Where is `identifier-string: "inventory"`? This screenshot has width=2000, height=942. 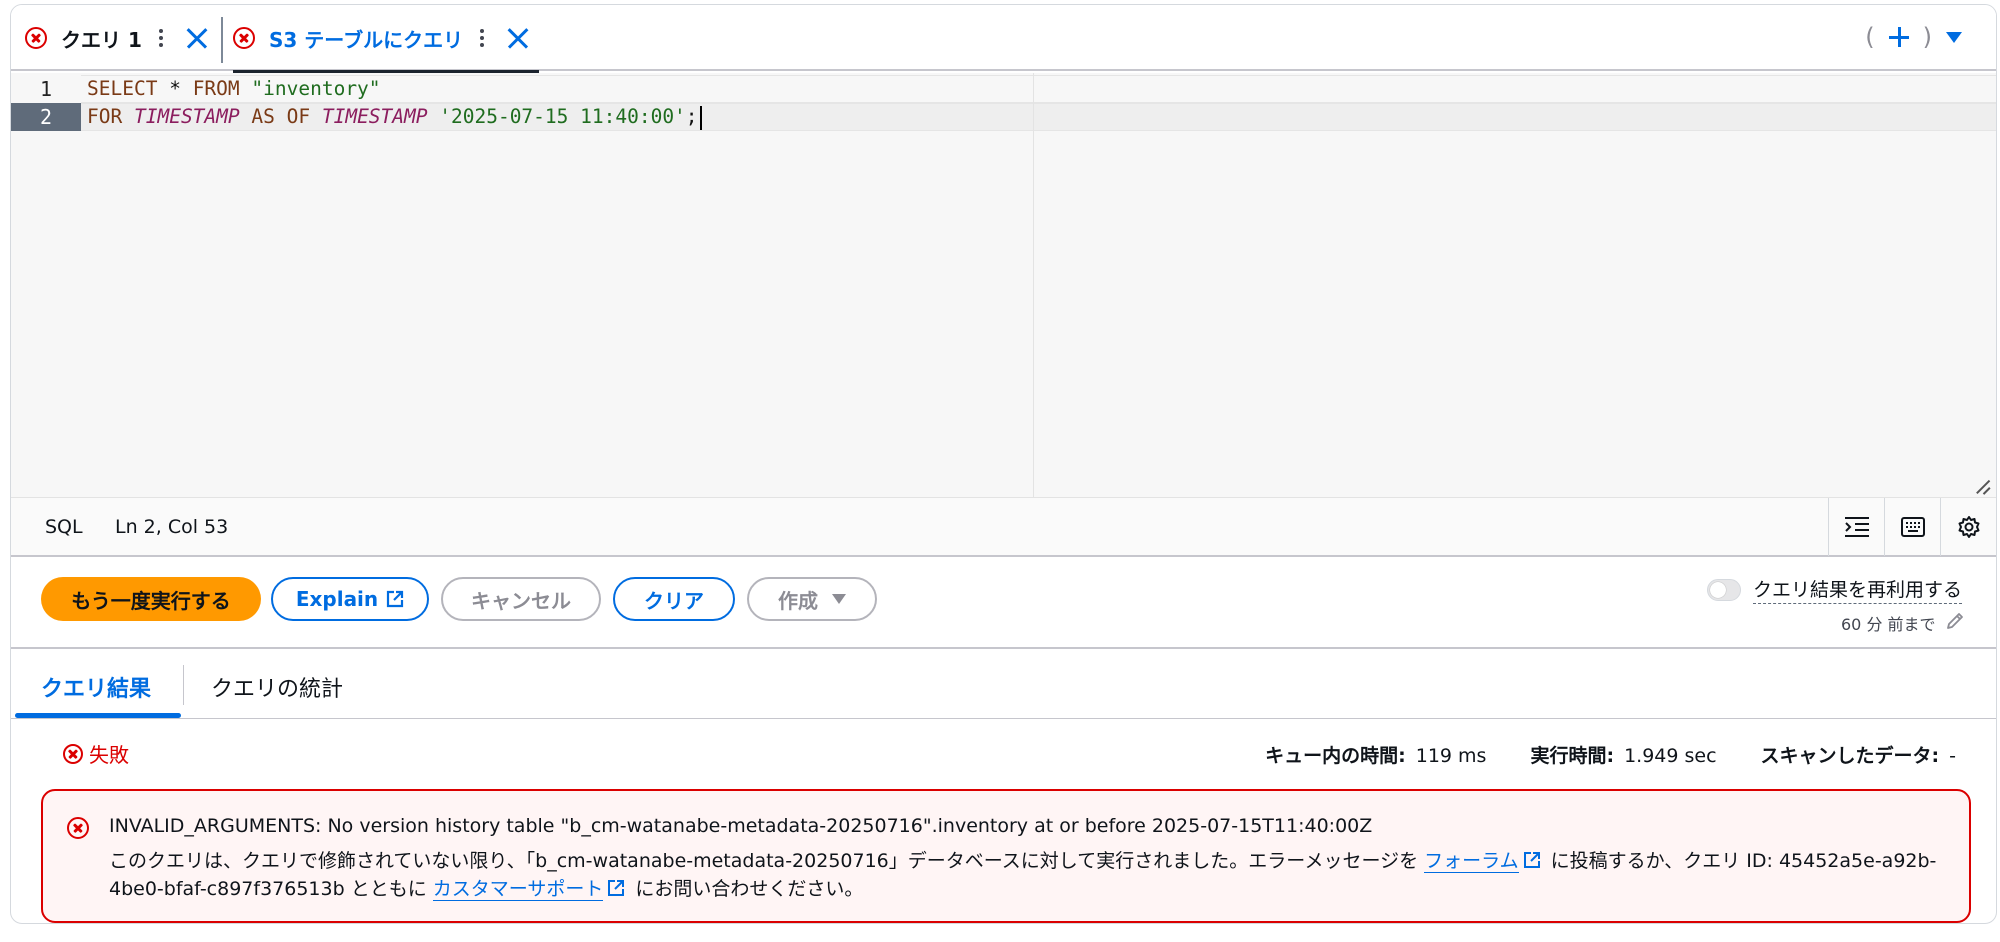
identifier-string: "inventory" is located at coordinates (310, 88).